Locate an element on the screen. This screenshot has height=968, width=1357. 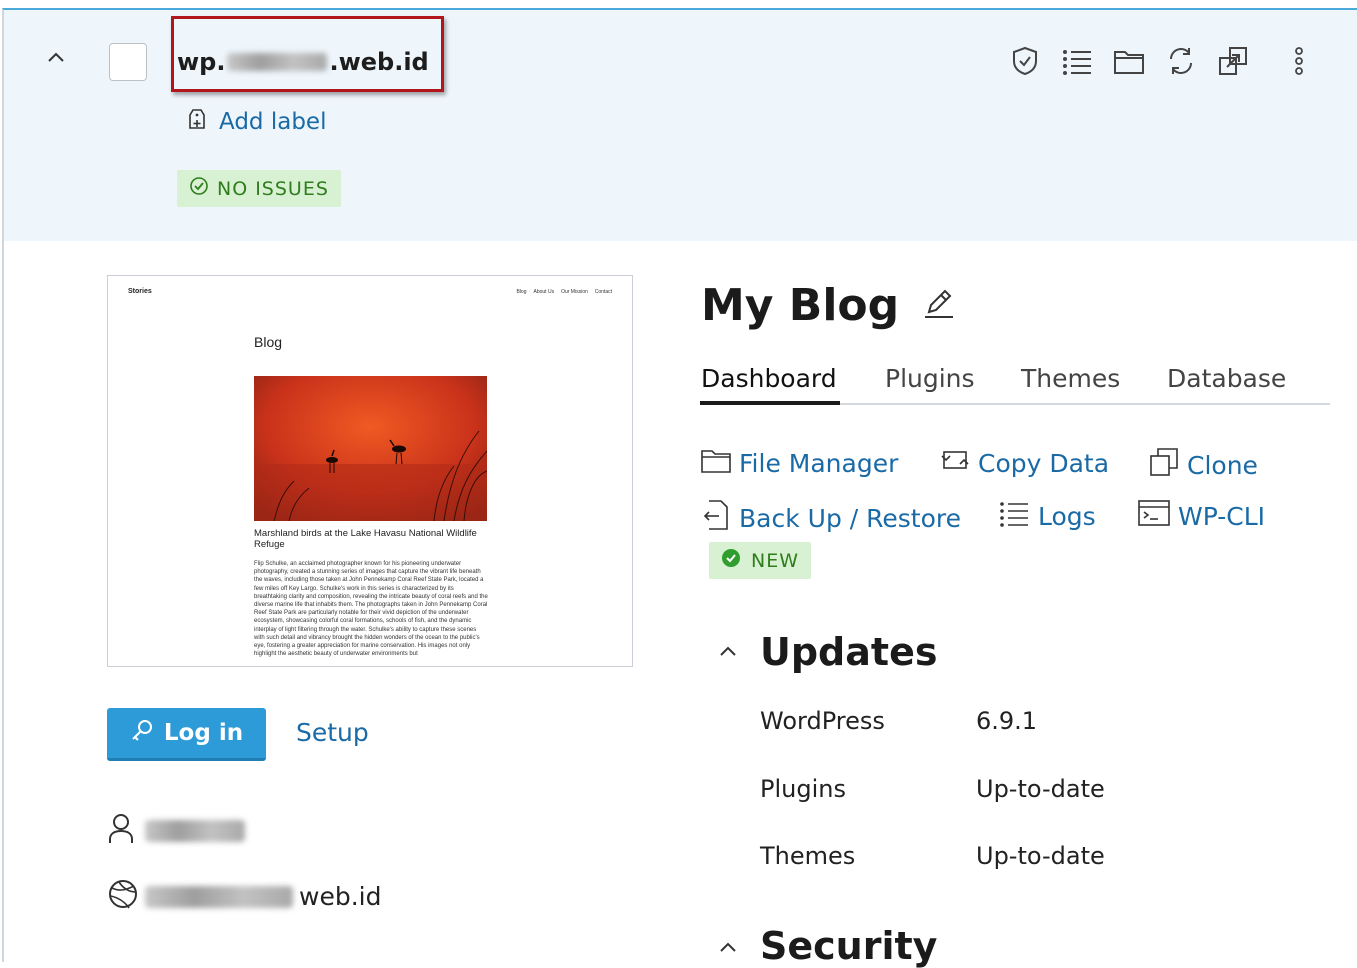
domain-suffix: .web.id is located at coordinates (379, 62).